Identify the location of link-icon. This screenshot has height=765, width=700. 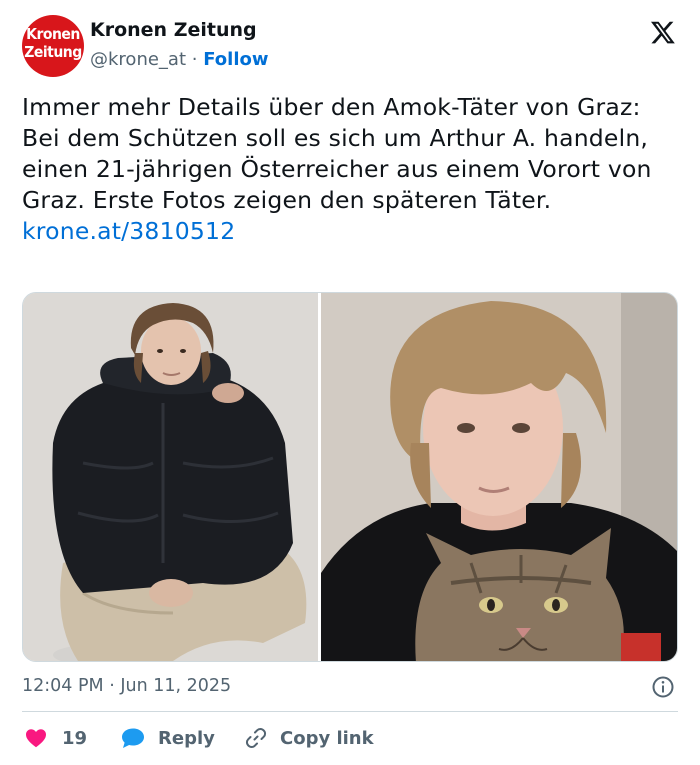
(256, 738).